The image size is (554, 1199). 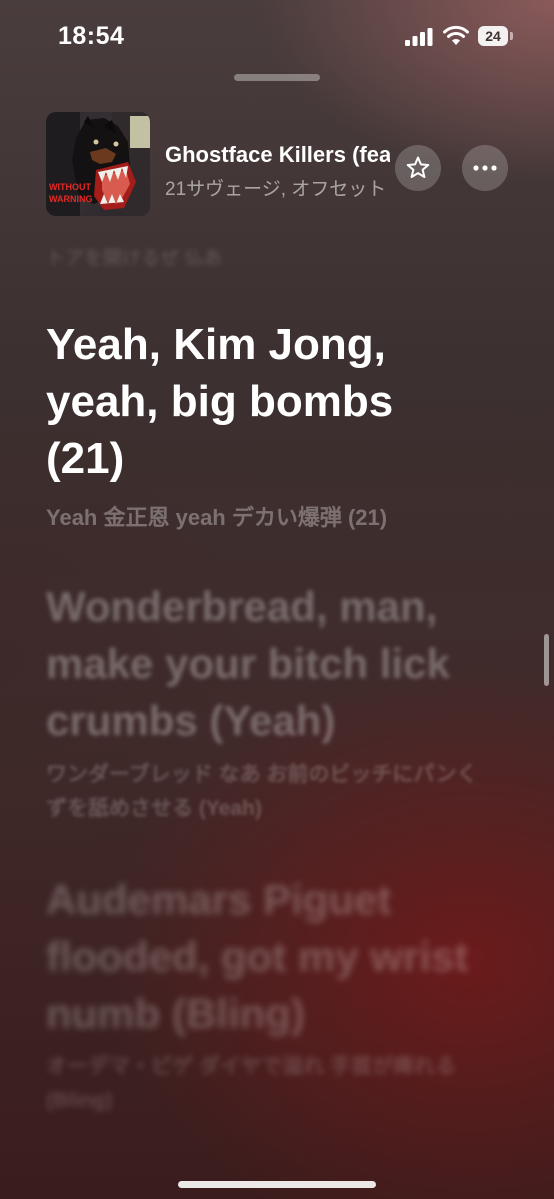 I want to click on favorite-button, so click(x=418, y=168).